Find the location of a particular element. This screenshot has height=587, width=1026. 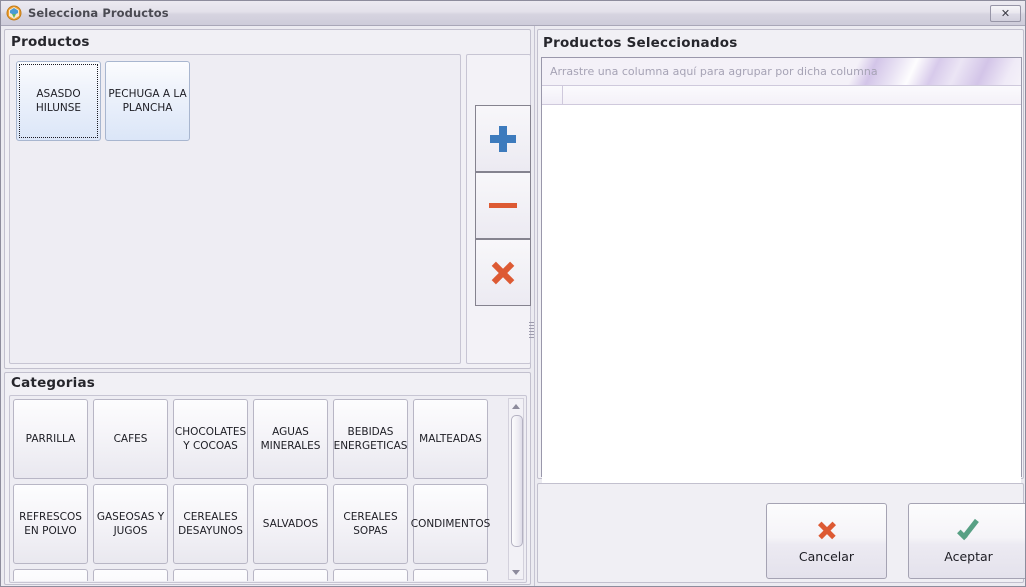

category-button: CEREALES SOPAS is located at coordinates (370, 524).